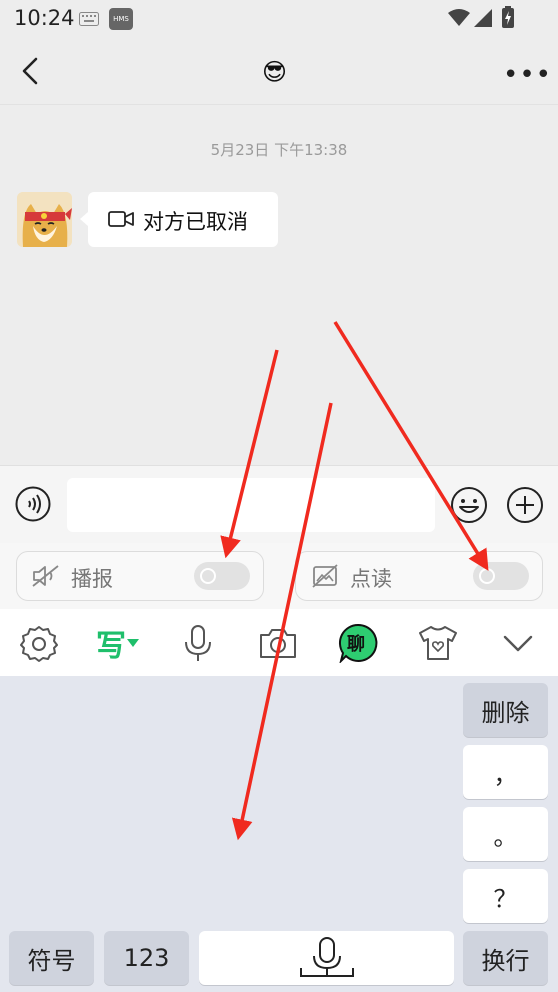 This screenshot has width=558, height=992. I want to click on write-label: 写, so click(111, 646).